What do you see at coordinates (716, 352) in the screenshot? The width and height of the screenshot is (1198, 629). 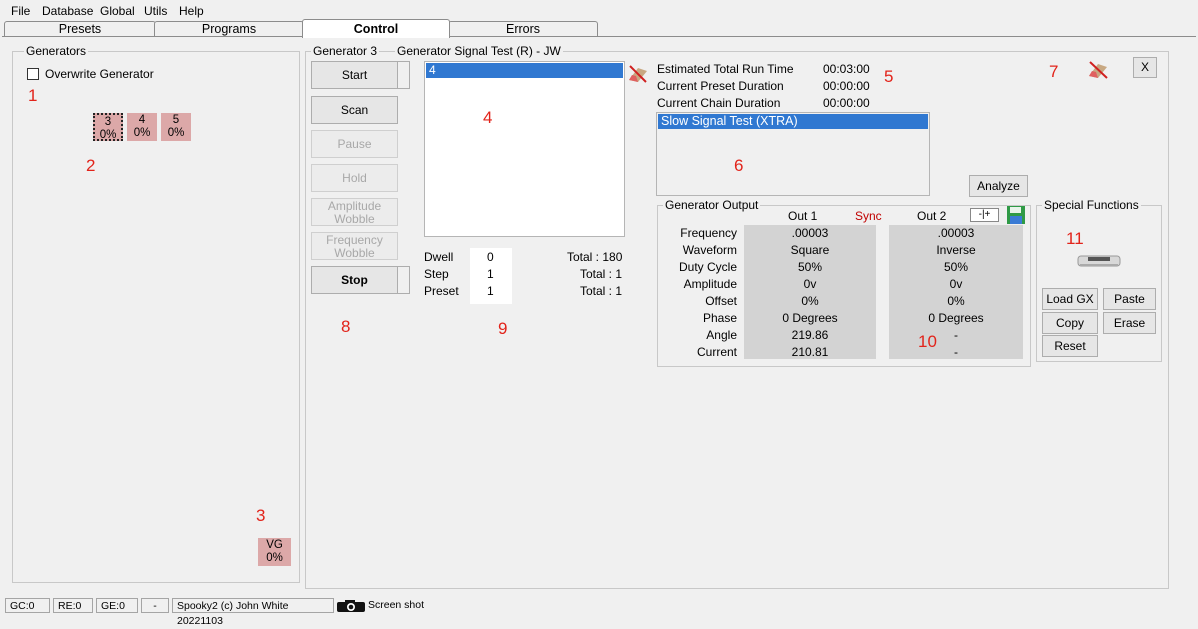 I see `output-row-label: Current` at bounding box center [716, 352].